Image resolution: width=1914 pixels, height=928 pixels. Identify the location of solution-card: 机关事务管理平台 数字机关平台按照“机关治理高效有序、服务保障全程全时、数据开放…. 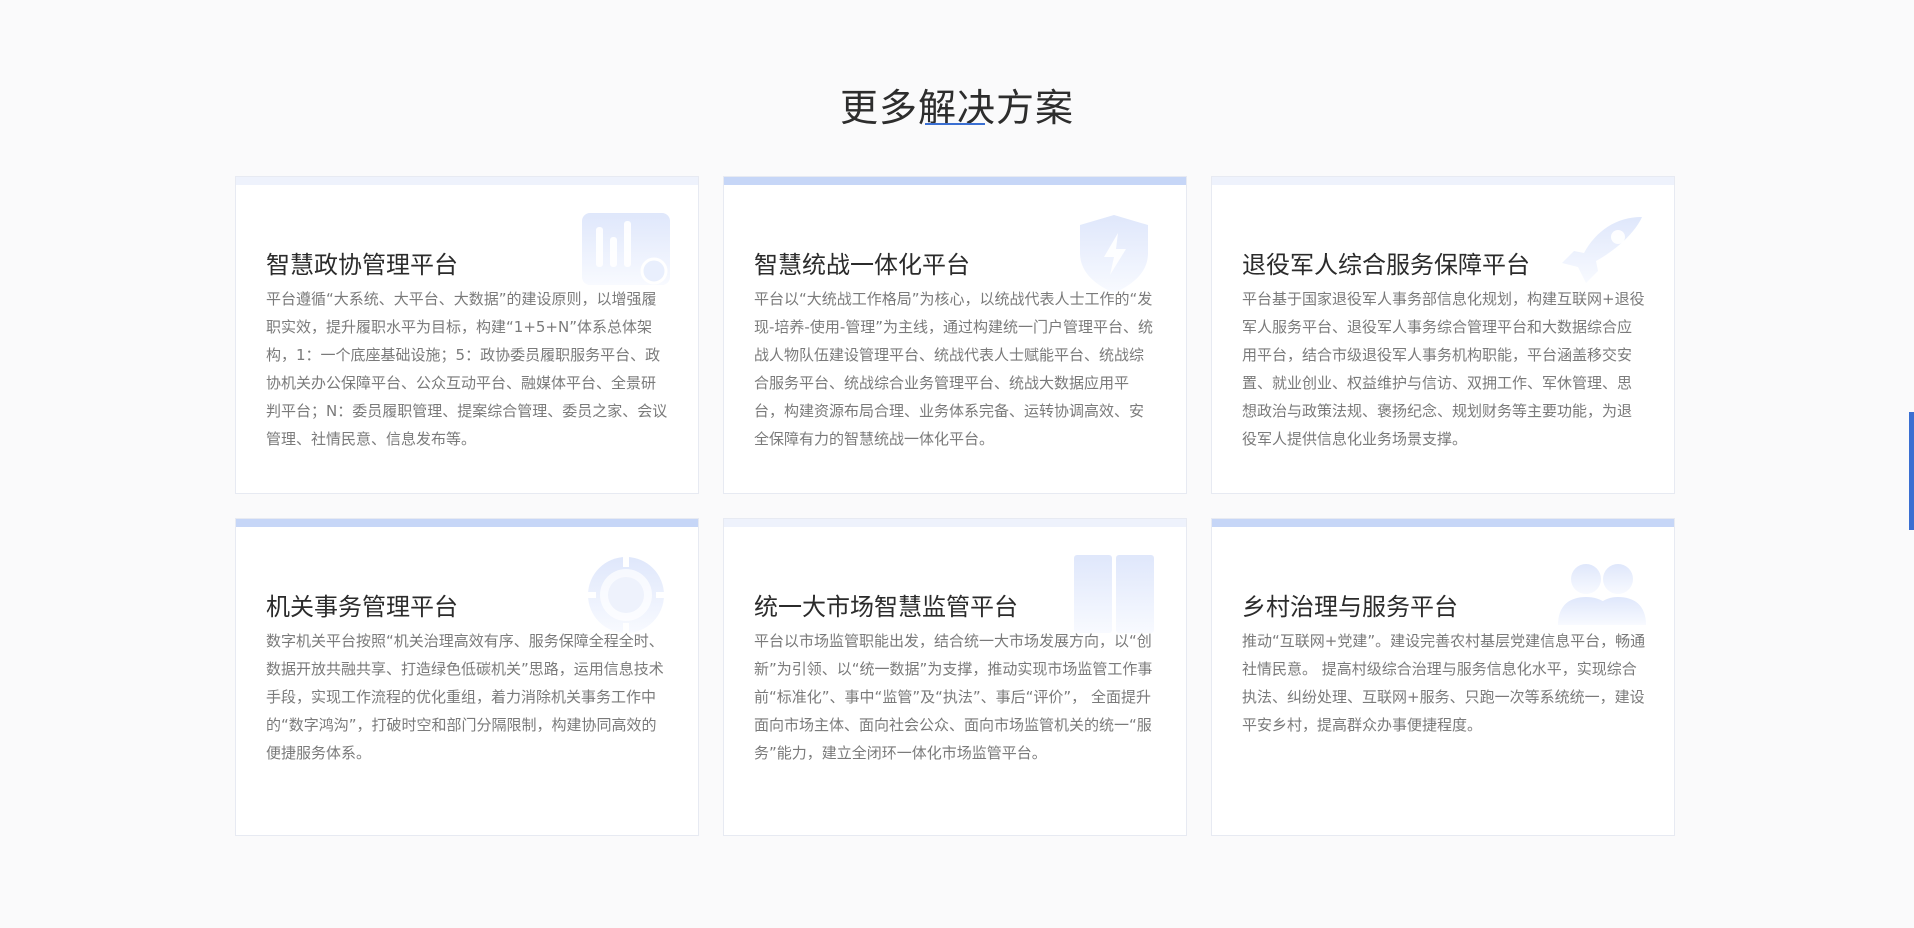
(467, 677).